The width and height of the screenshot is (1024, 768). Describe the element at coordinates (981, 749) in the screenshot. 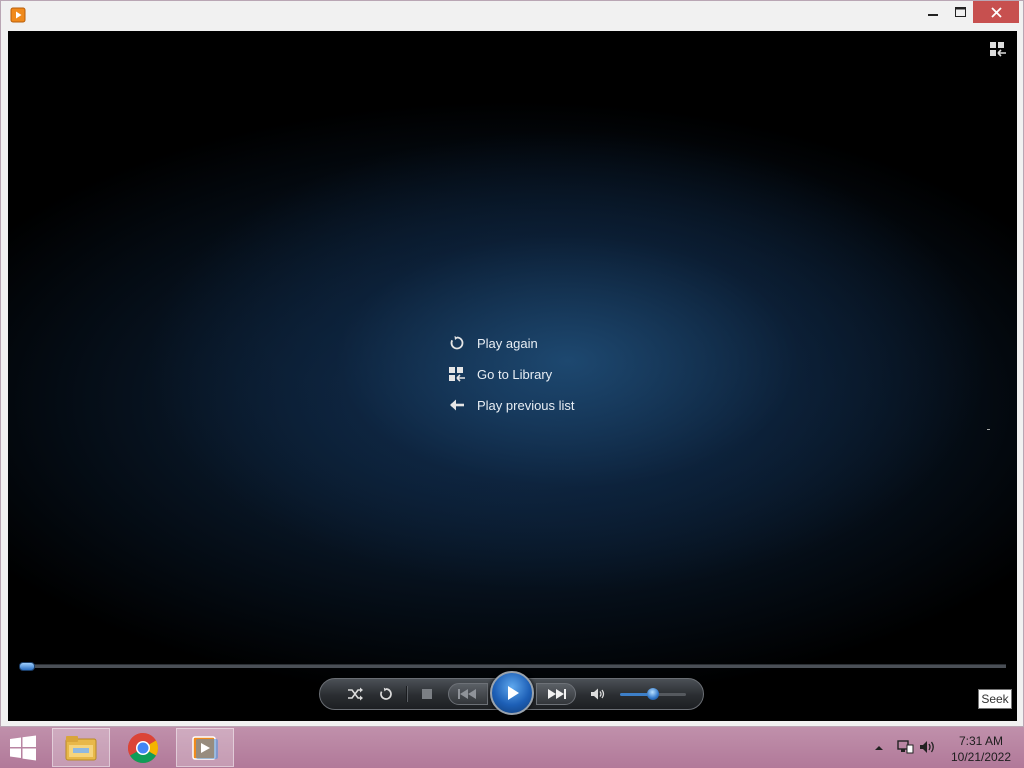

I see `system-clock: 7:31 AM 10/21/2022` at that location.